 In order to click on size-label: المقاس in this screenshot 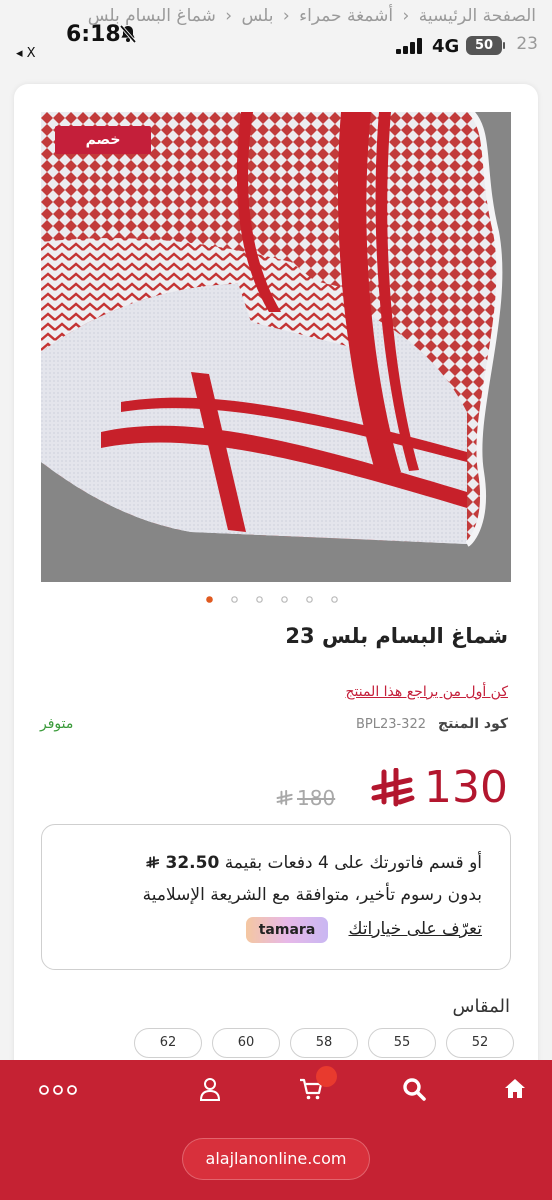, I will do `click(481, 1006)`.